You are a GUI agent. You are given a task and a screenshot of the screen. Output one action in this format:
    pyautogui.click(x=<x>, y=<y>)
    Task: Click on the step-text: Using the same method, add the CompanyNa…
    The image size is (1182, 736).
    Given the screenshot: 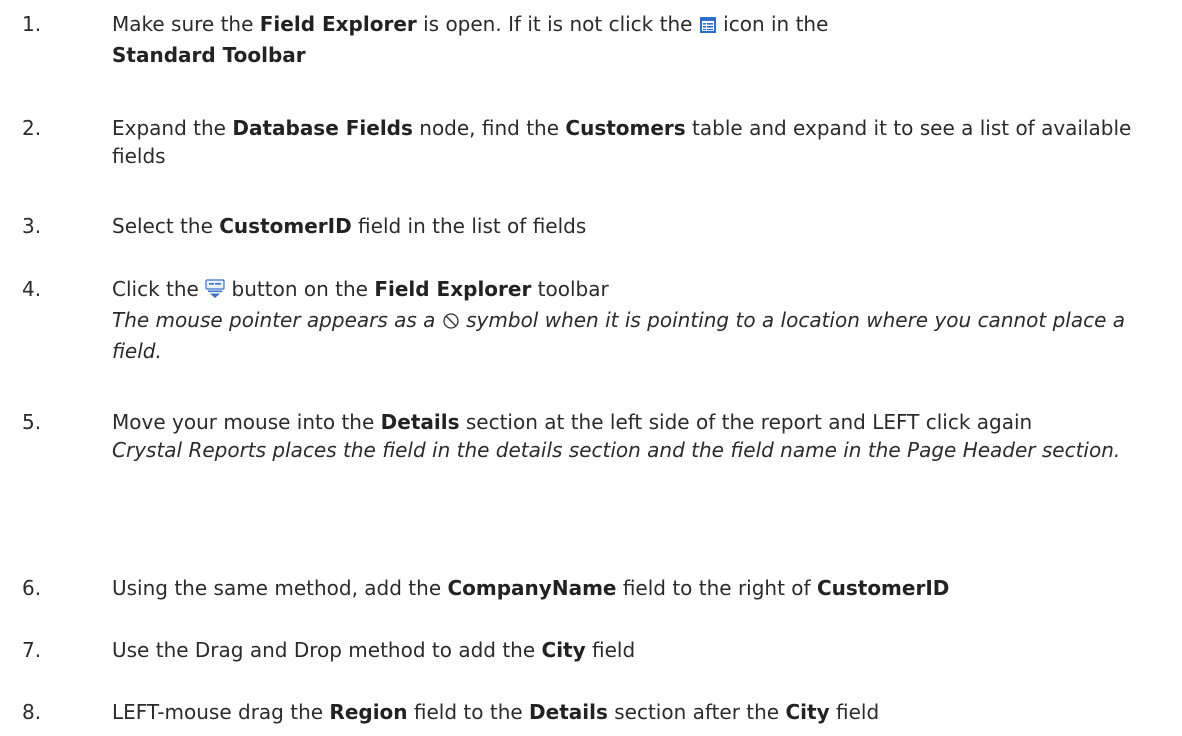 What is the action you would take?
    pyautogui.click(x=531, y=588)
    